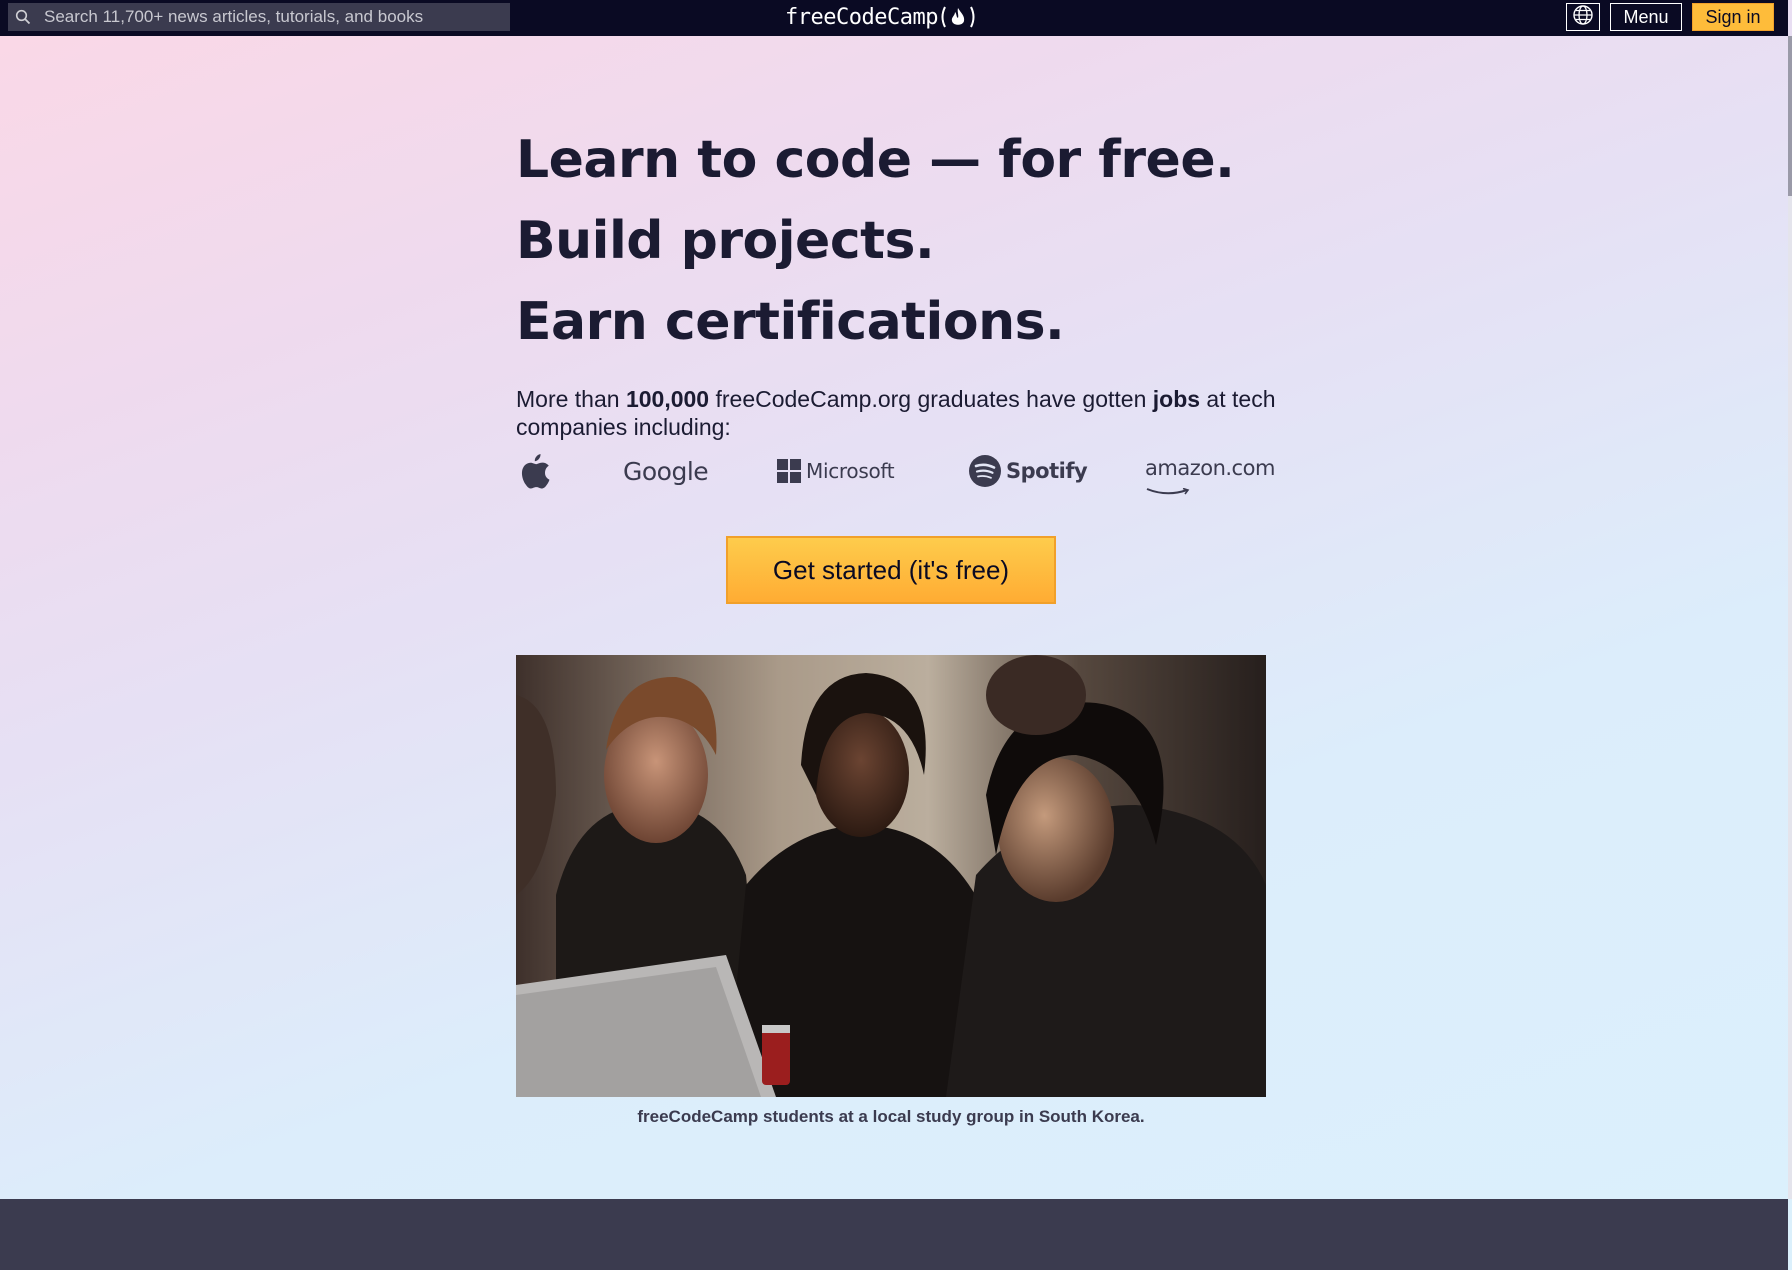 Image resolution: width=1792 pixels, height=1270 pixels. Describe the element at coordinates (23, 17) in the screenshot. I see `search-icon` at that location.